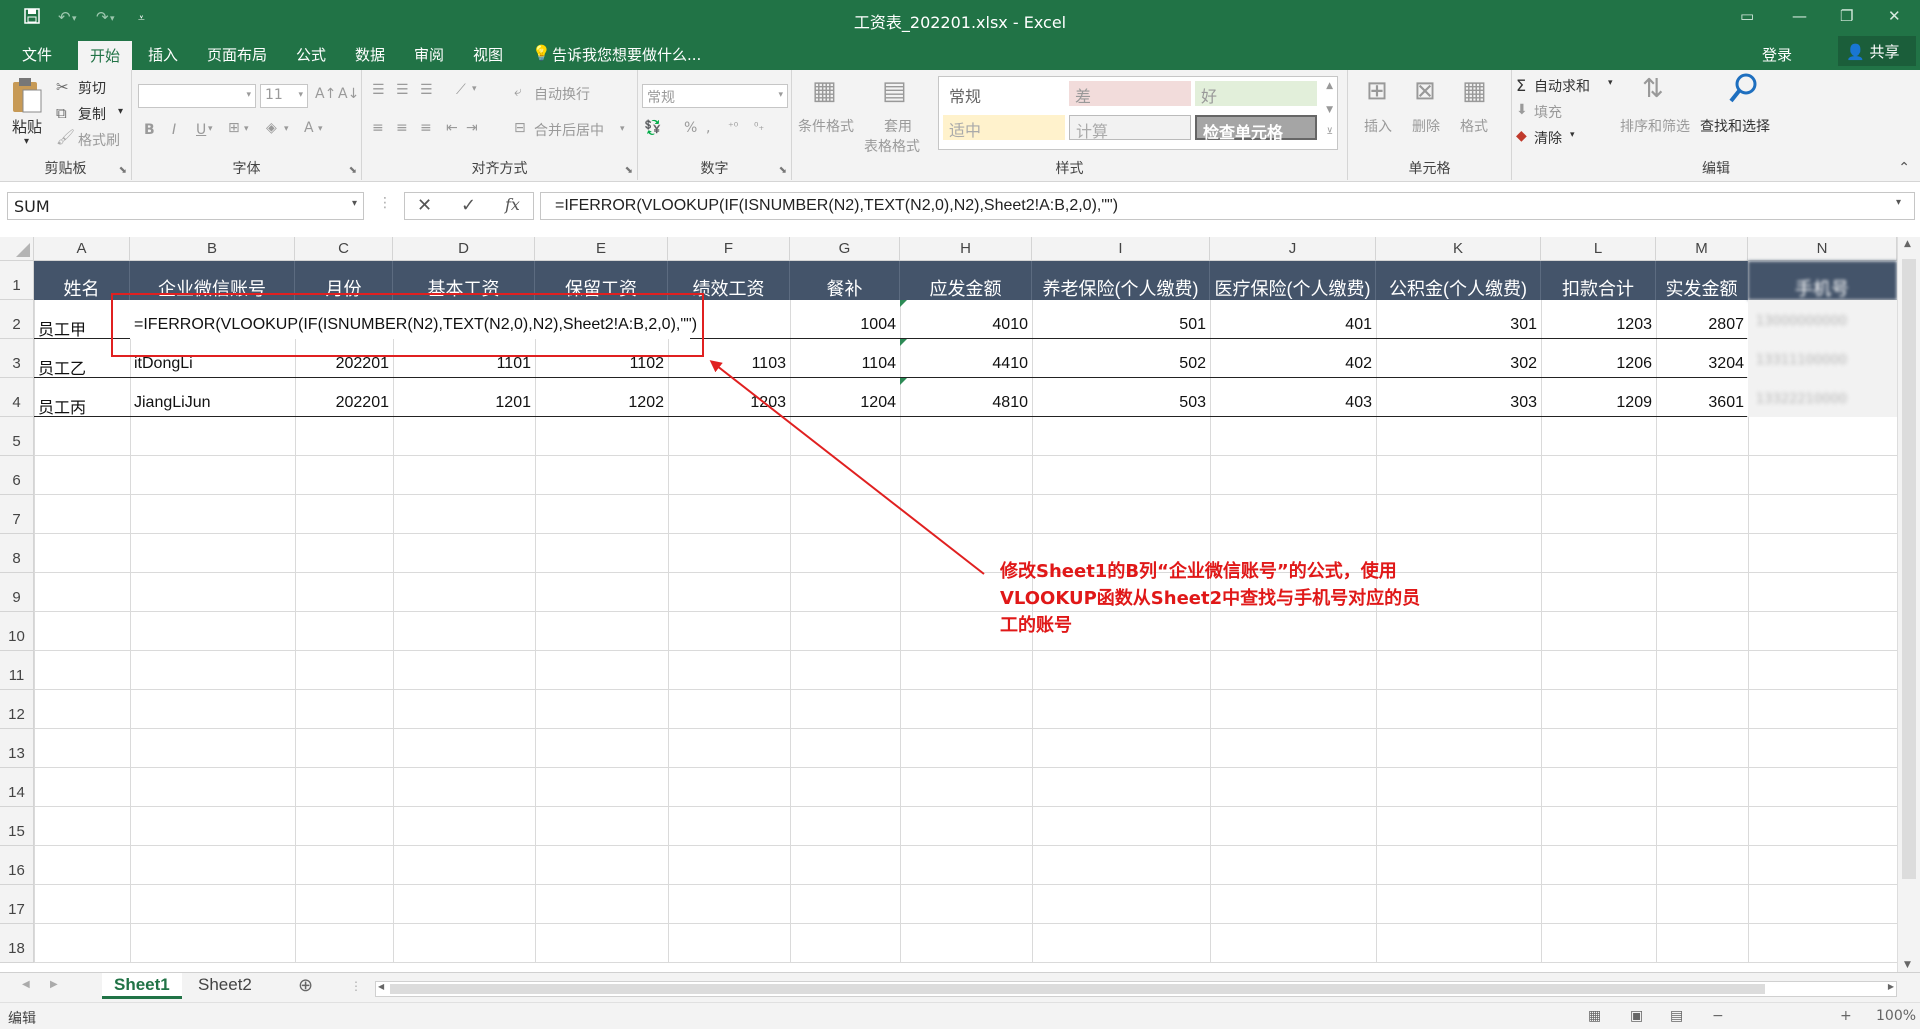 The image size is (1920, 1029). I want to click on bold-button: B, so click(149, 130).